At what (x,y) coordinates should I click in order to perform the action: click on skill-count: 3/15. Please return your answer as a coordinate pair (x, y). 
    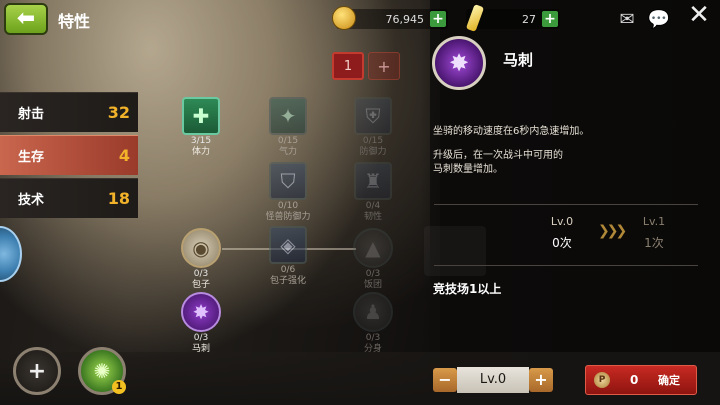
    Looking at the image, I should click on (201, 141).